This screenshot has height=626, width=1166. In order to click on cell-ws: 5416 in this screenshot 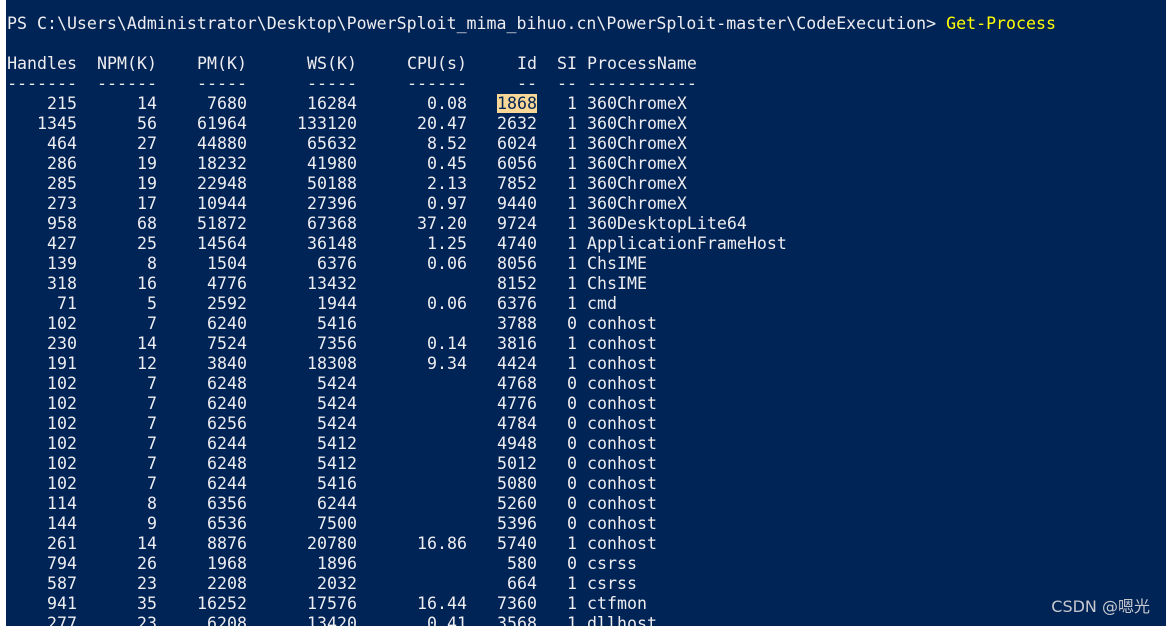, I will do `click(302, 484)`.